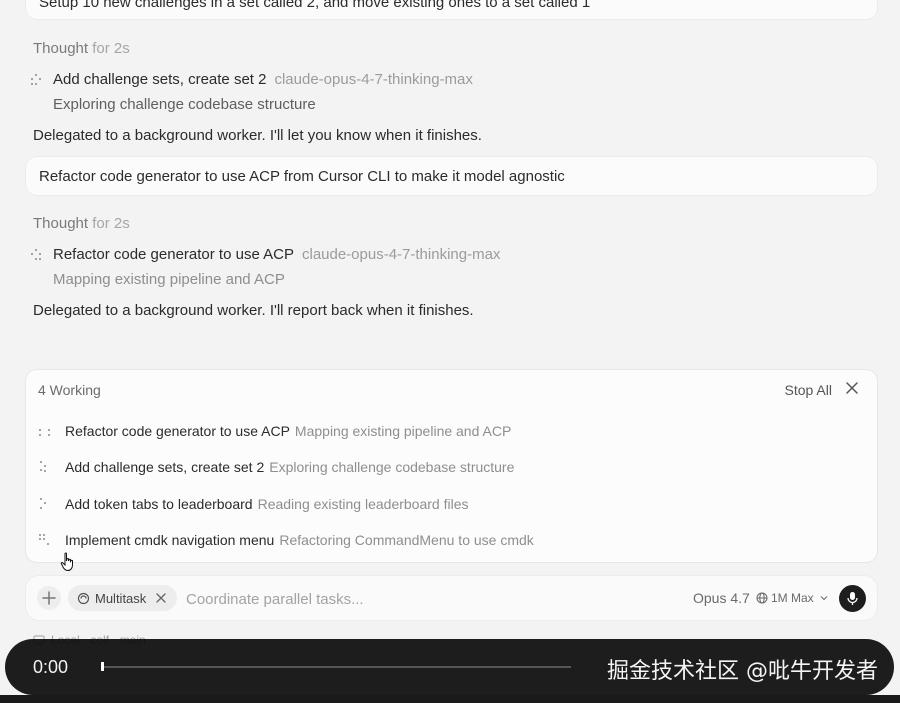 This screenshot has width=900, height=703. Describe the element at coordinates (161, 598) in the screenshot. I see `remove-chip-icon` at that location.